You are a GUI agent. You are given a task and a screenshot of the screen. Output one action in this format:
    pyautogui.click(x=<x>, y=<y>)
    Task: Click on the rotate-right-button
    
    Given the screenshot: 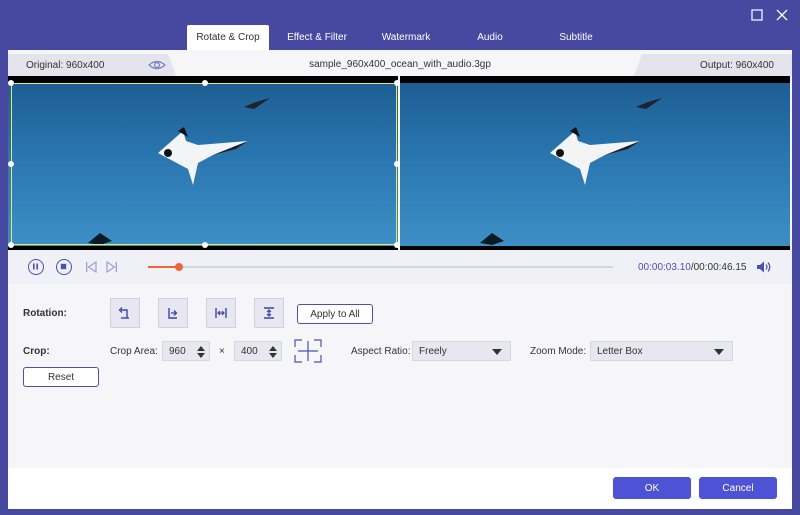 What is the action you would take?
    pyautogui.click(x=173, y=313)
    